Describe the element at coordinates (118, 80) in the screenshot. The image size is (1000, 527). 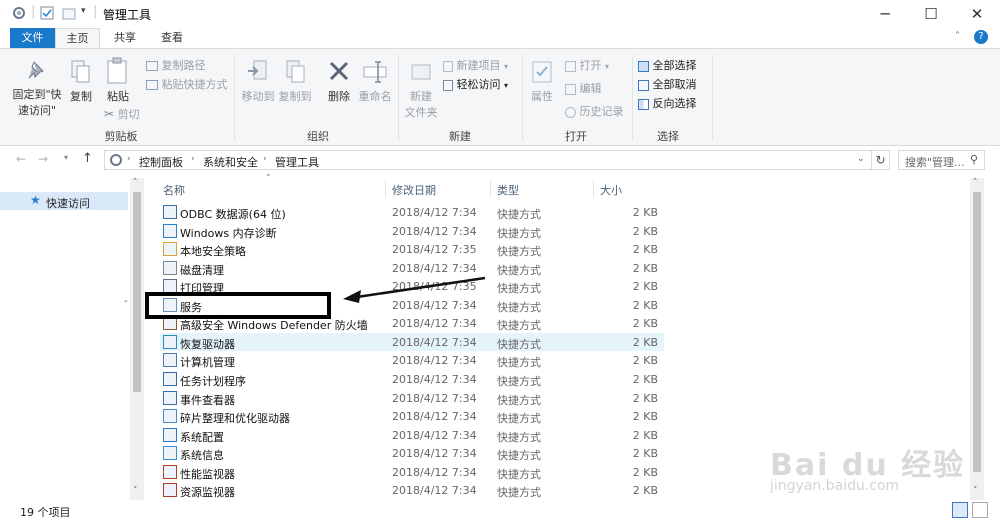
I see `paste-button: 粘贴` at that location.